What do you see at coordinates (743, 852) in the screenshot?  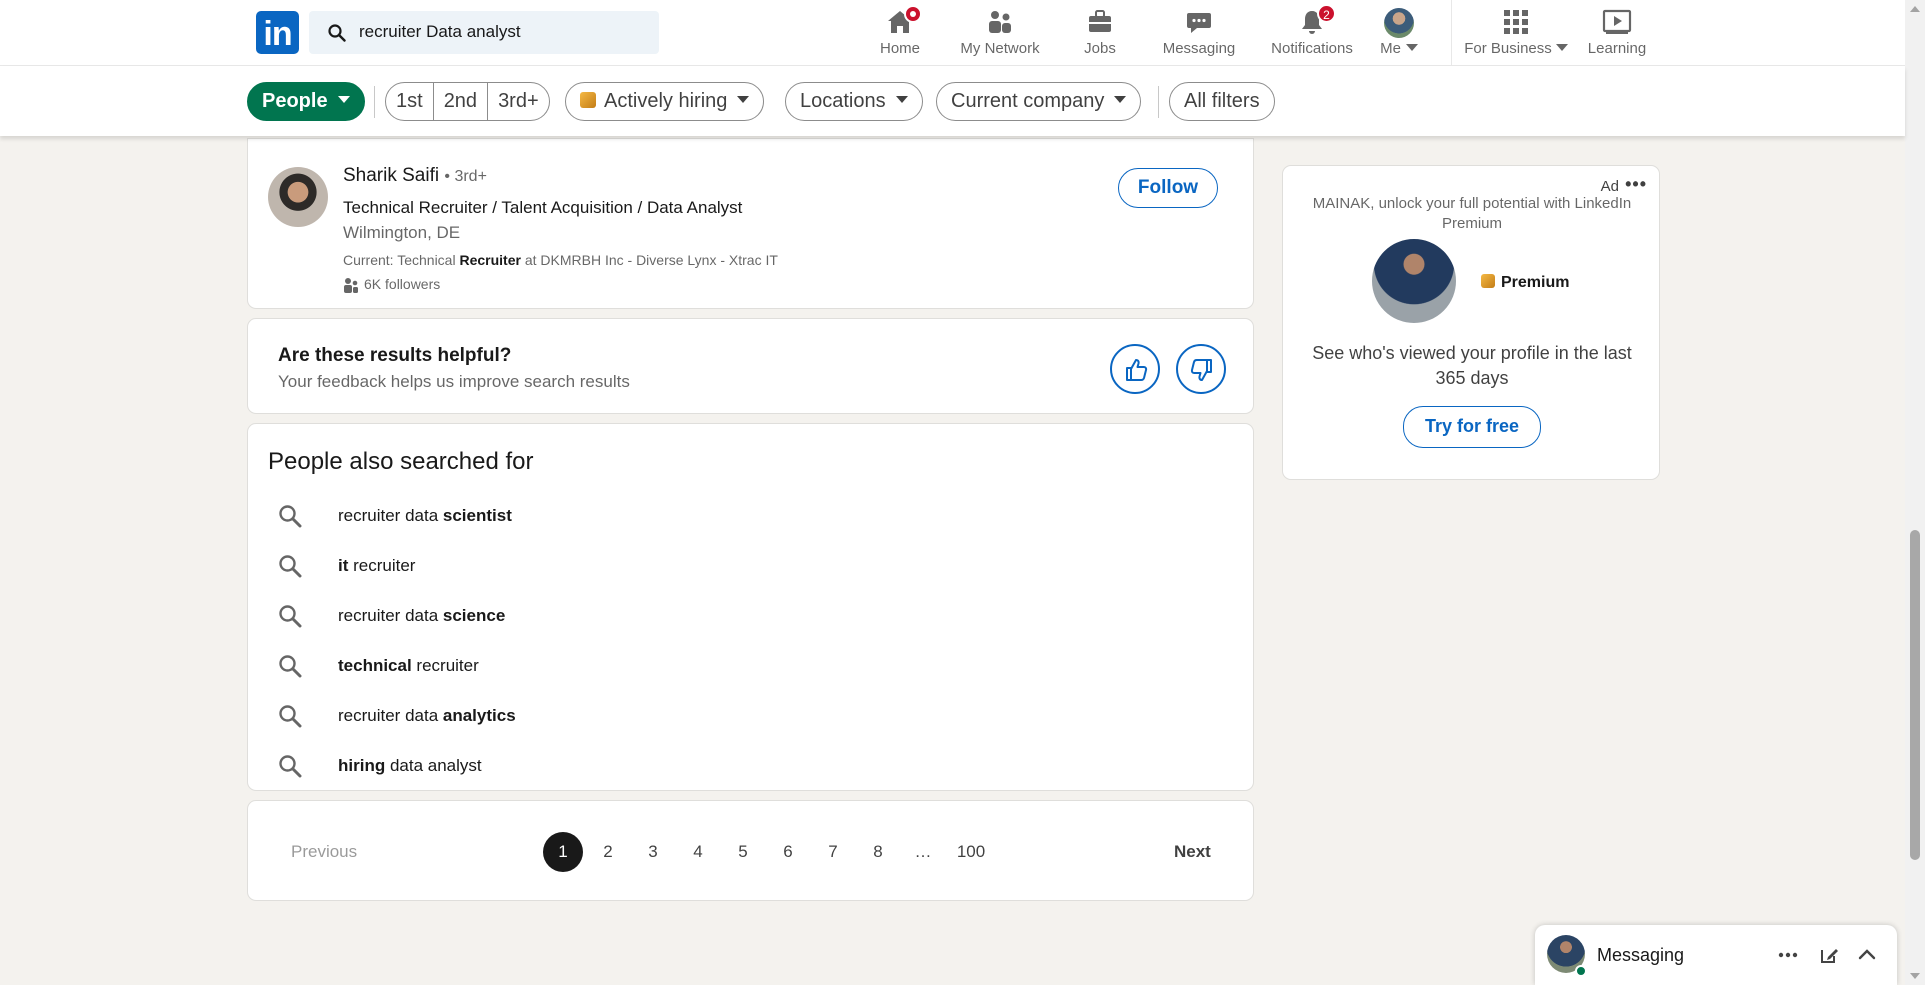 I see `page-button: 5` at bounding box center [743, 852].